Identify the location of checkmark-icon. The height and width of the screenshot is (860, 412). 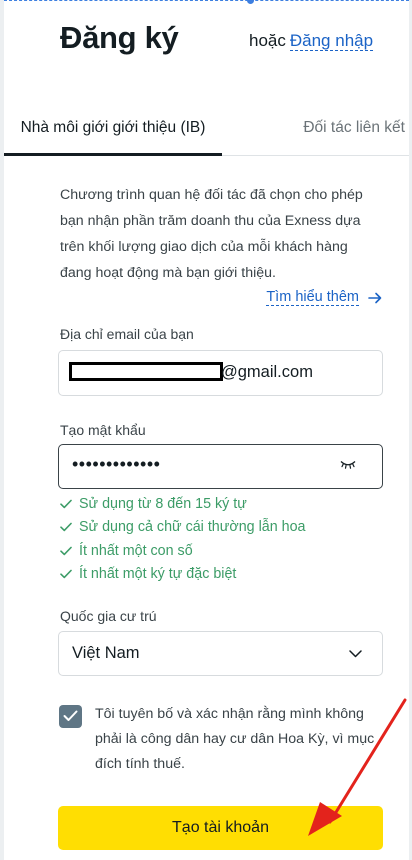
(70, 715).